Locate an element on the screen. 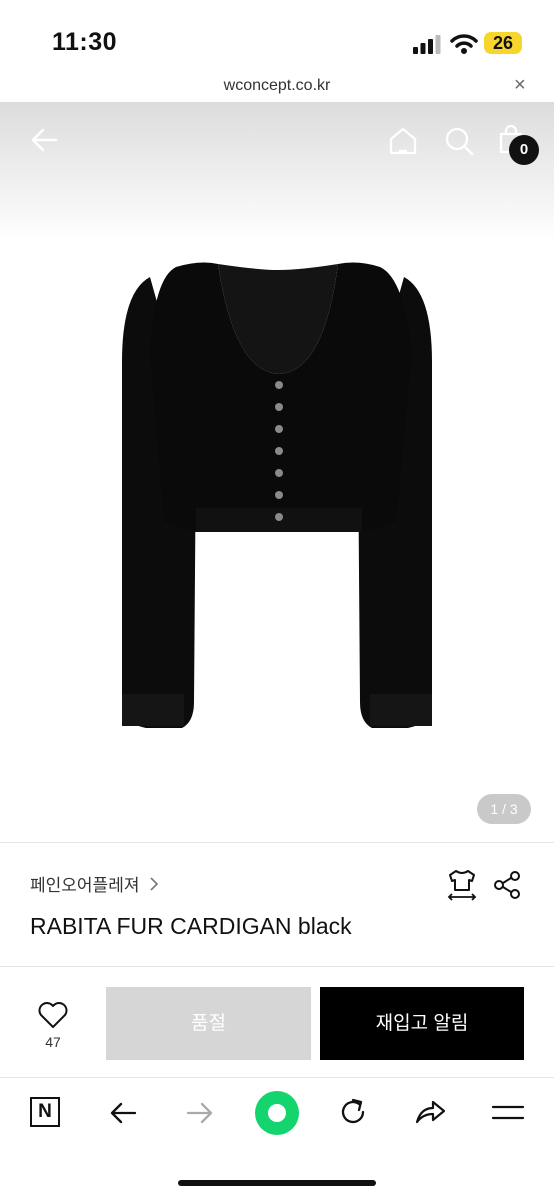 The image size is (554, 1201). size-guide-icon is located at coordinates (462, 885).